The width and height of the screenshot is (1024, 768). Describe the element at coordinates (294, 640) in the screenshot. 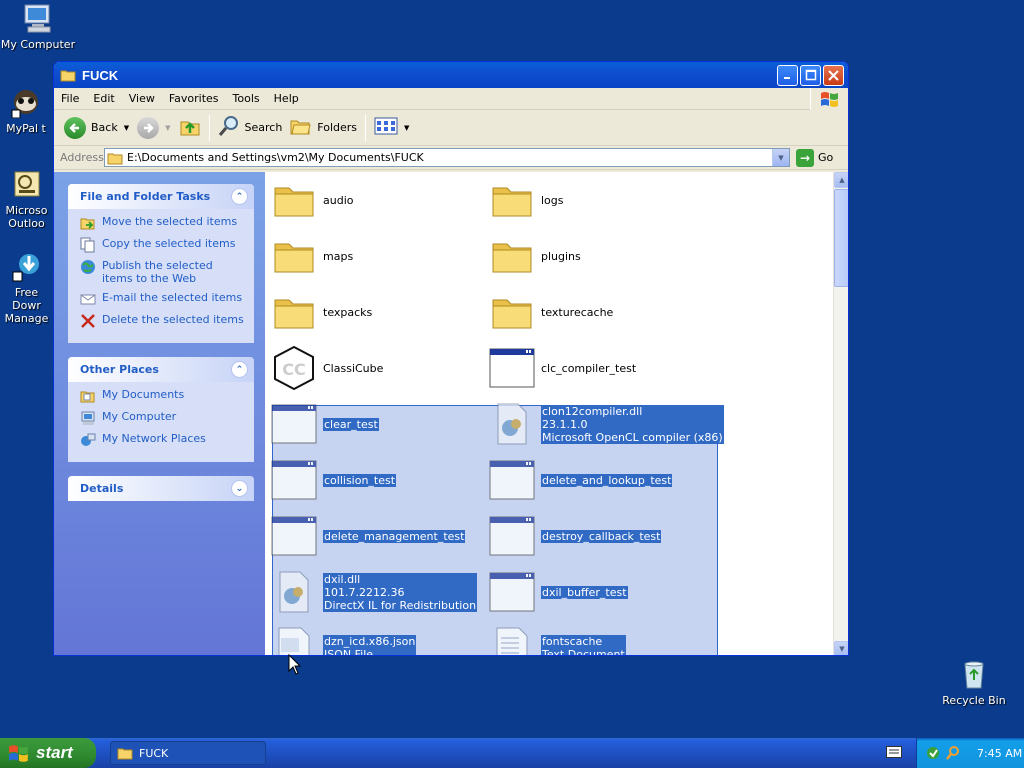

I see `json-file-icon` at that location.